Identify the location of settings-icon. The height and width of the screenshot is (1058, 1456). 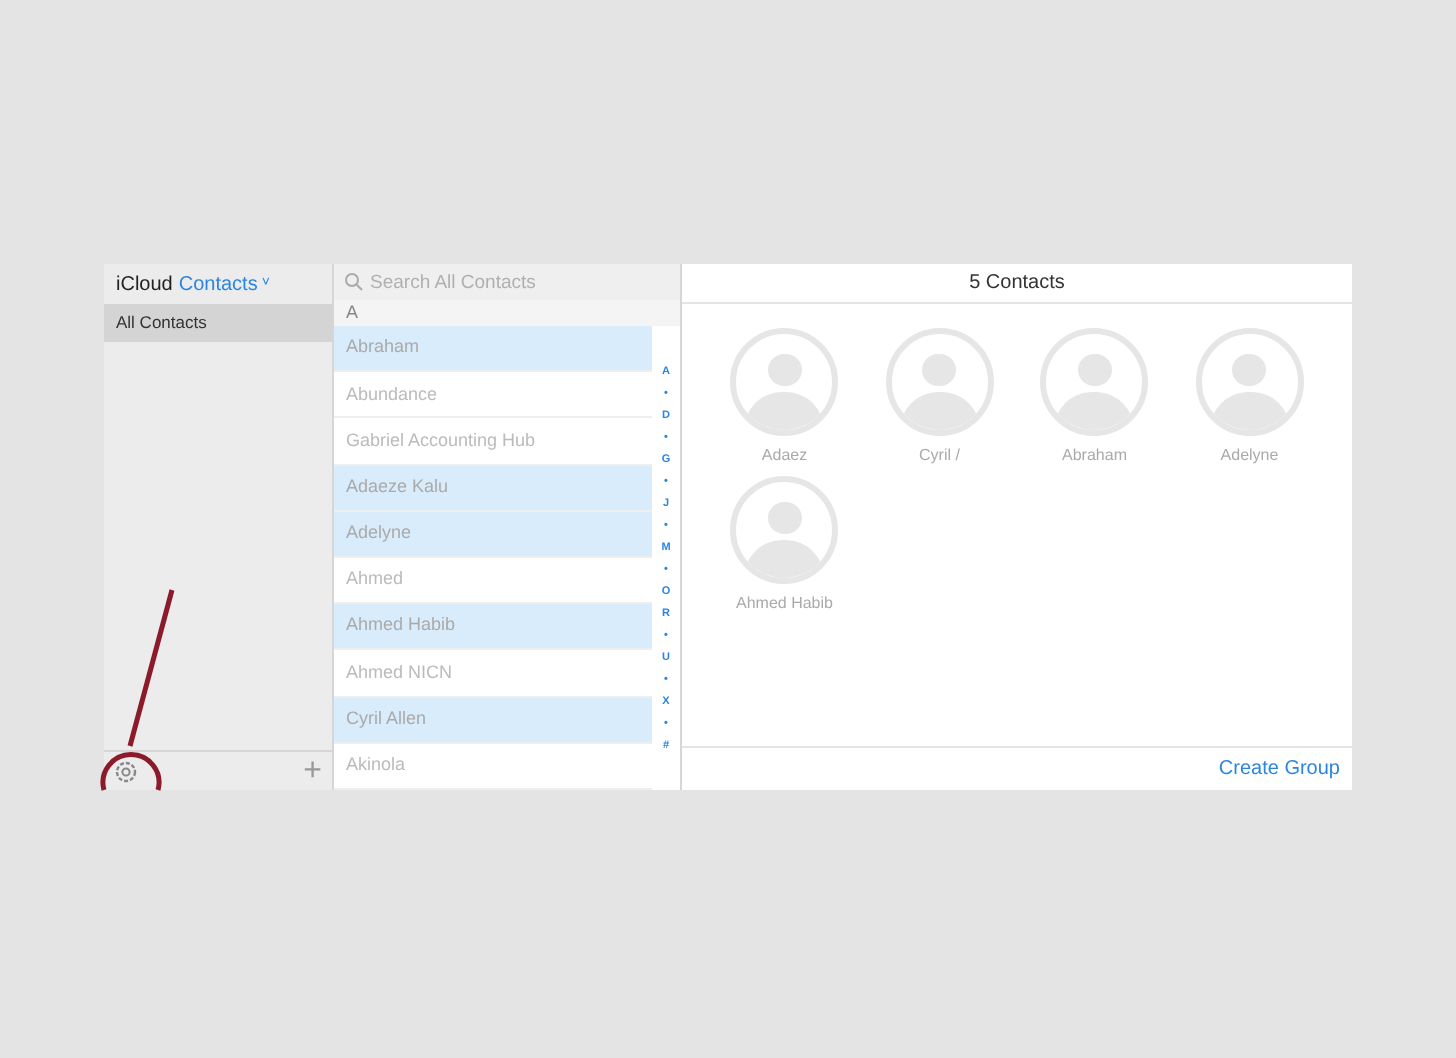
(126, 771).